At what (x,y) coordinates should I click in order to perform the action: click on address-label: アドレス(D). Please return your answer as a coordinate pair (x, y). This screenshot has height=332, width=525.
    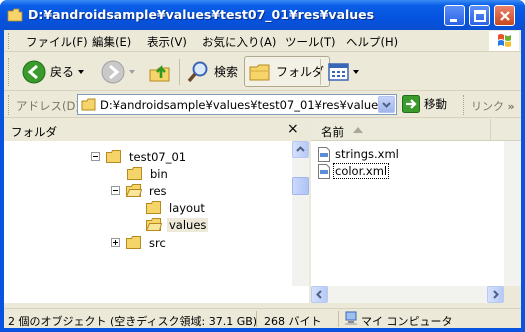
    Looking at the image, I should click on (48, 106).